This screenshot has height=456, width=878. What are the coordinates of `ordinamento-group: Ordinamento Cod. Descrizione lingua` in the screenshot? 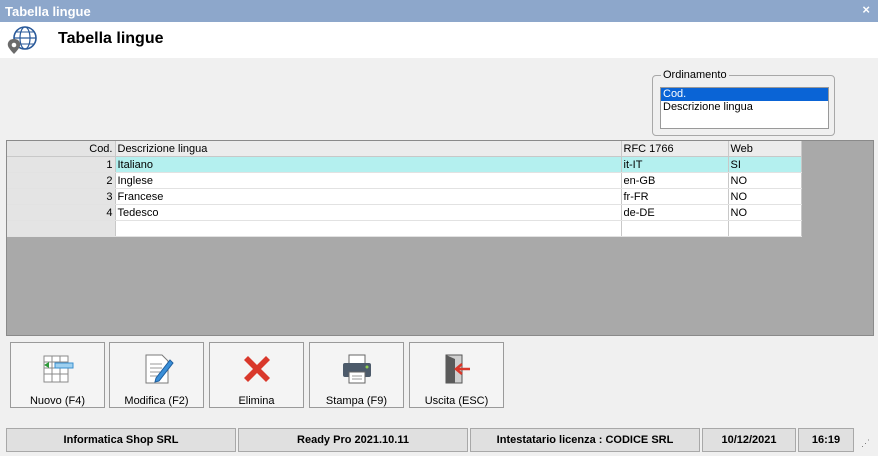 It's located at (743, 102).